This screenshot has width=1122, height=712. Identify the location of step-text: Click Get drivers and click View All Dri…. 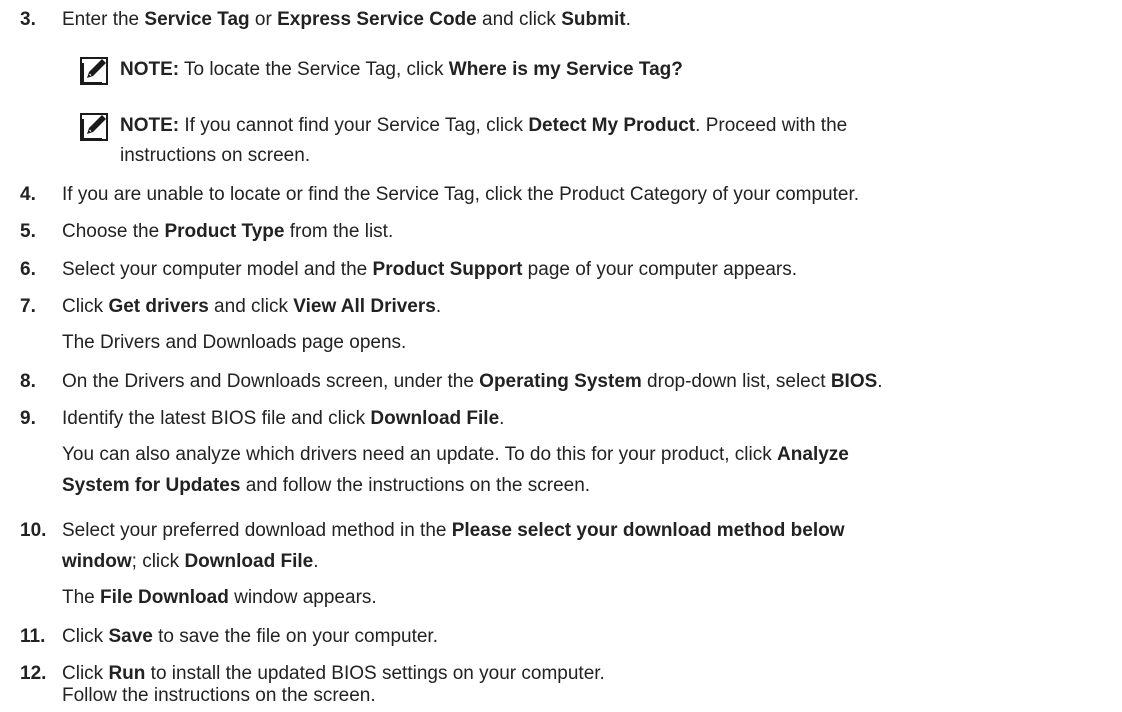
(252, 306).